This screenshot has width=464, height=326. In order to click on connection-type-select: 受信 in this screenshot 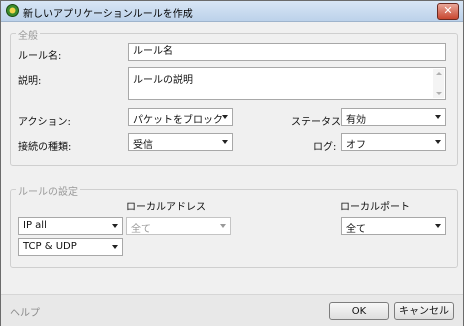, I will do `click(180, 142)`.